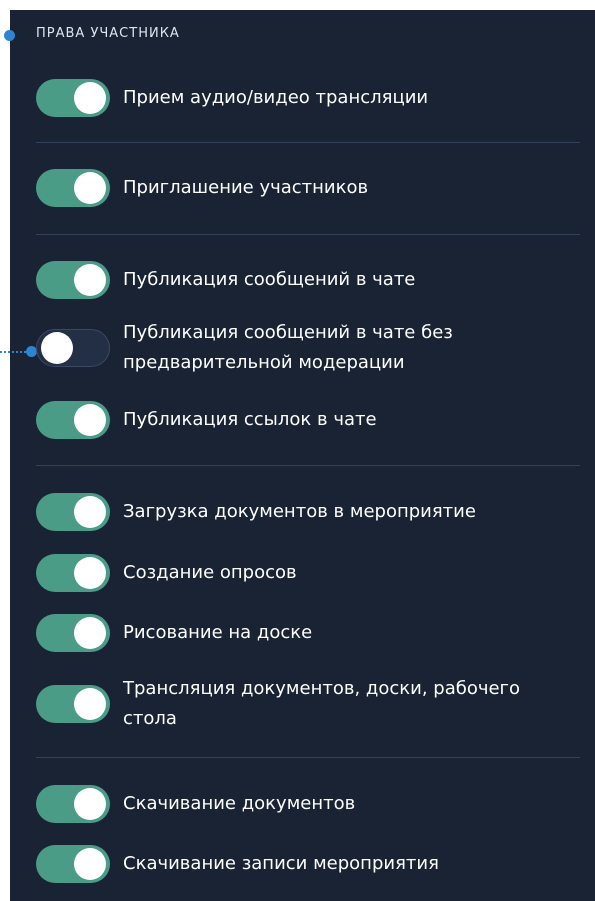 Image resolution: width=595 pixels, height=901 pixels. Describe the element at coordinates (299, 573) in the screenshot. I see `permission-row: Создание опросов` at that location.